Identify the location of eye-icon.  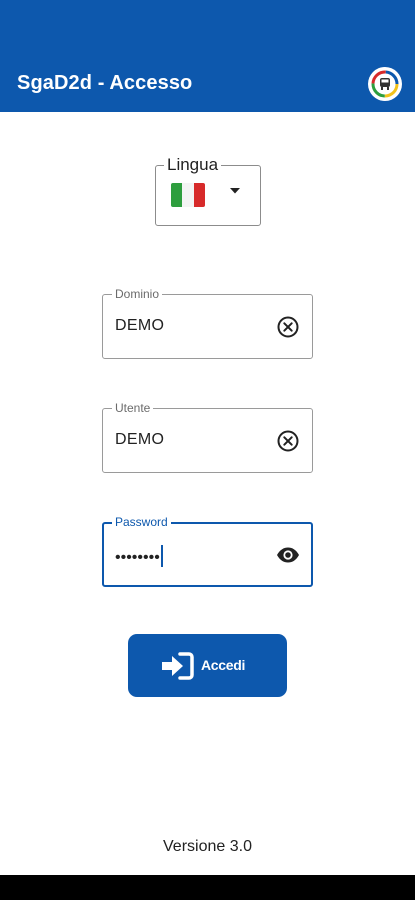
(288, 555).